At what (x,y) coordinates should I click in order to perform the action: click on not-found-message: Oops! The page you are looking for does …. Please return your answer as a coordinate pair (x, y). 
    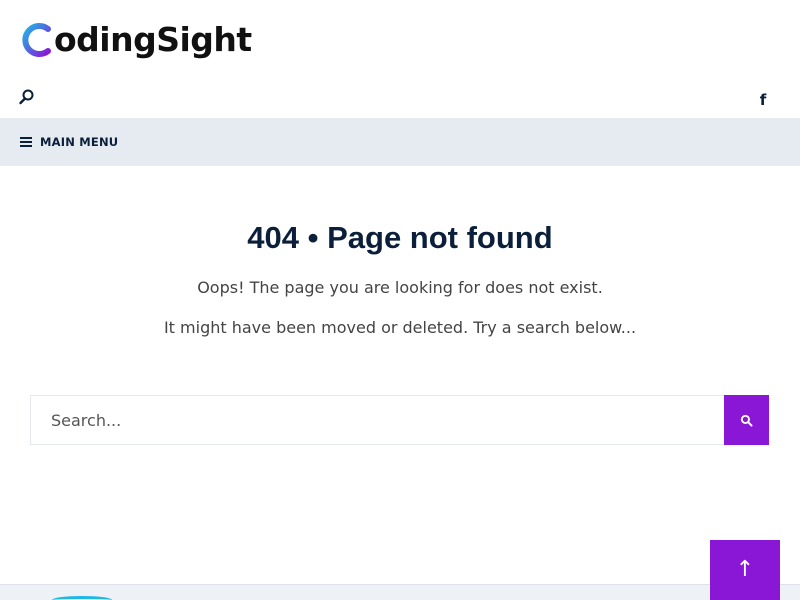
    Looking at the image, I should click on (400, 287).